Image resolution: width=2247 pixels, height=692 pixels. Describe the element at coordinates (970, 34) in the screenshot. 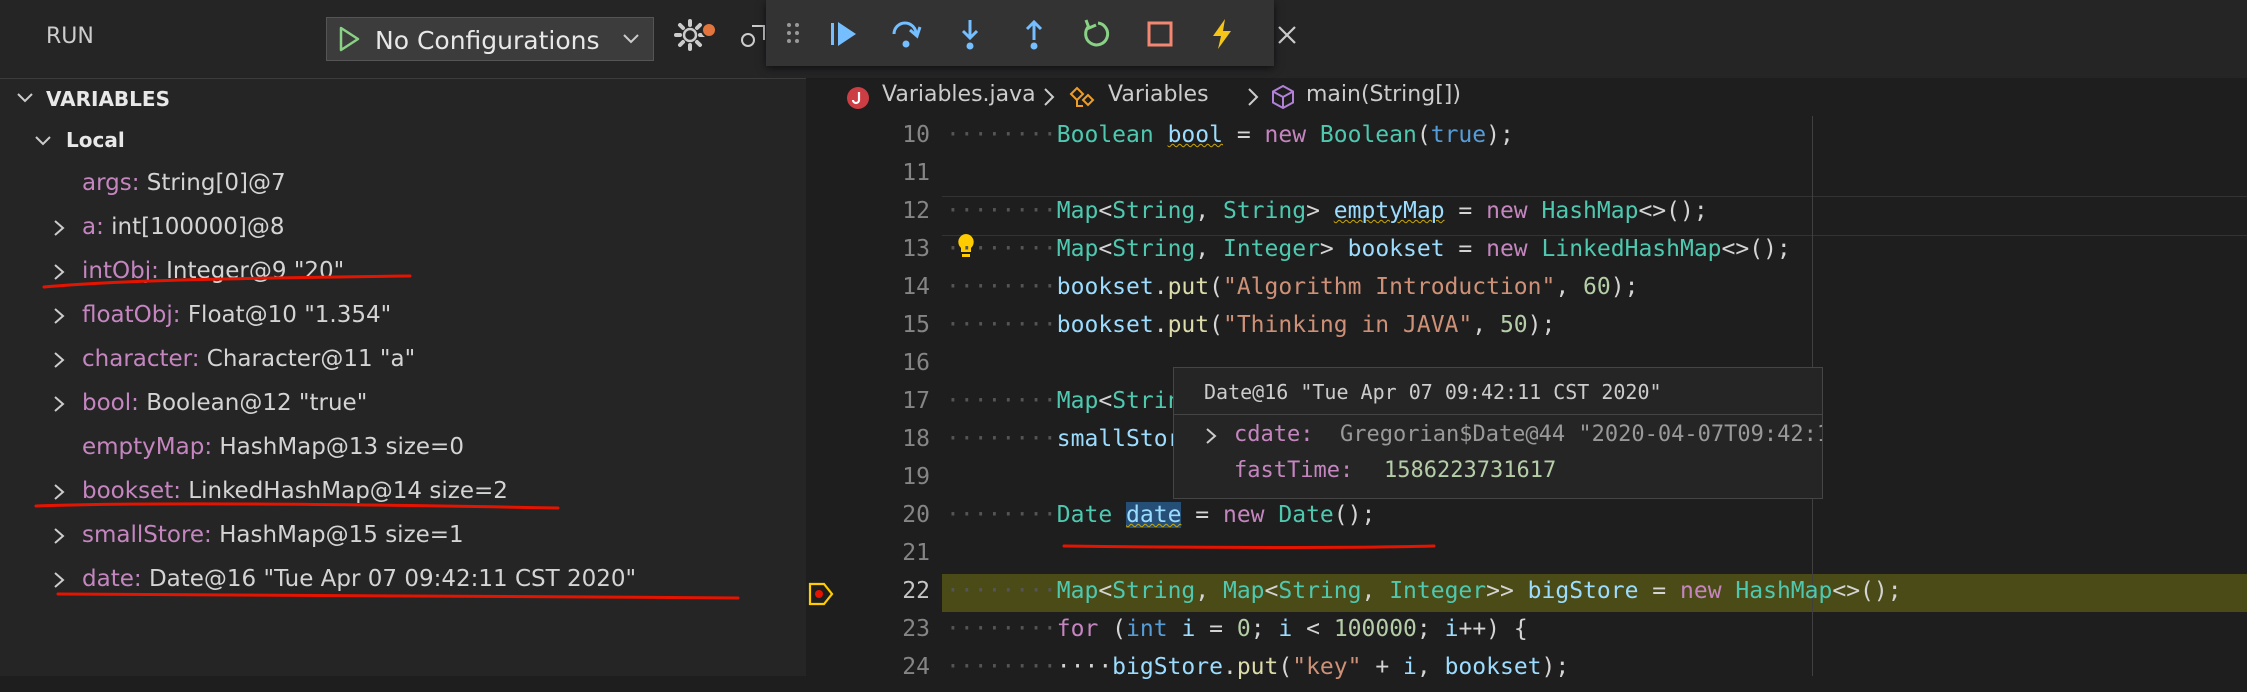

I see `step-into-icon` at that location.